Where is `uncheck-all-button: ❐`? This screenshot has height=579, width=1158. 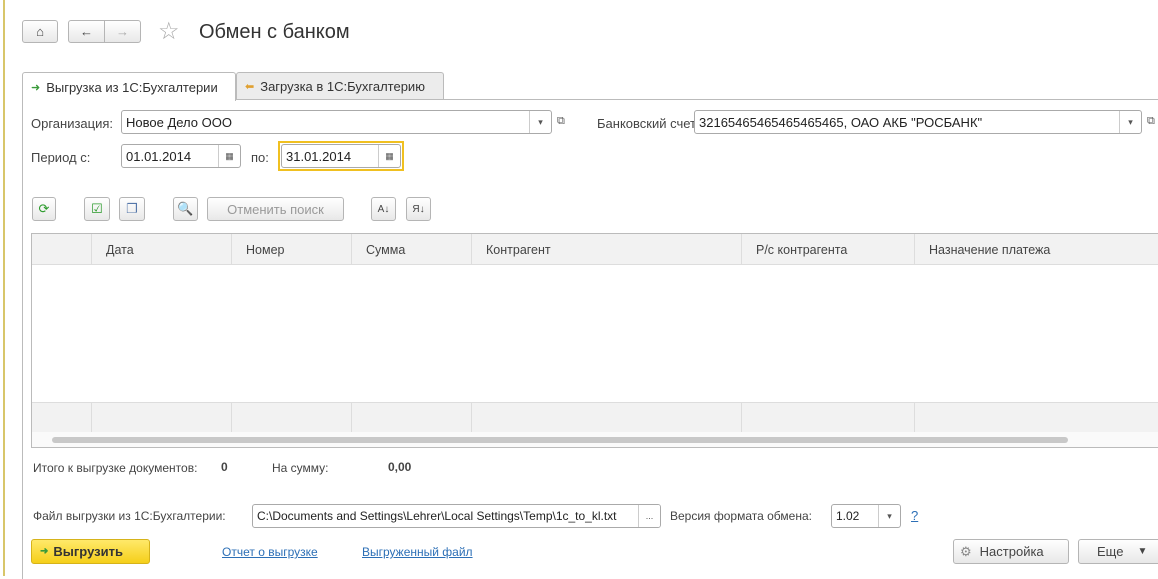 uncheck-all-button: ❐ is located at coordinates (132, 209).